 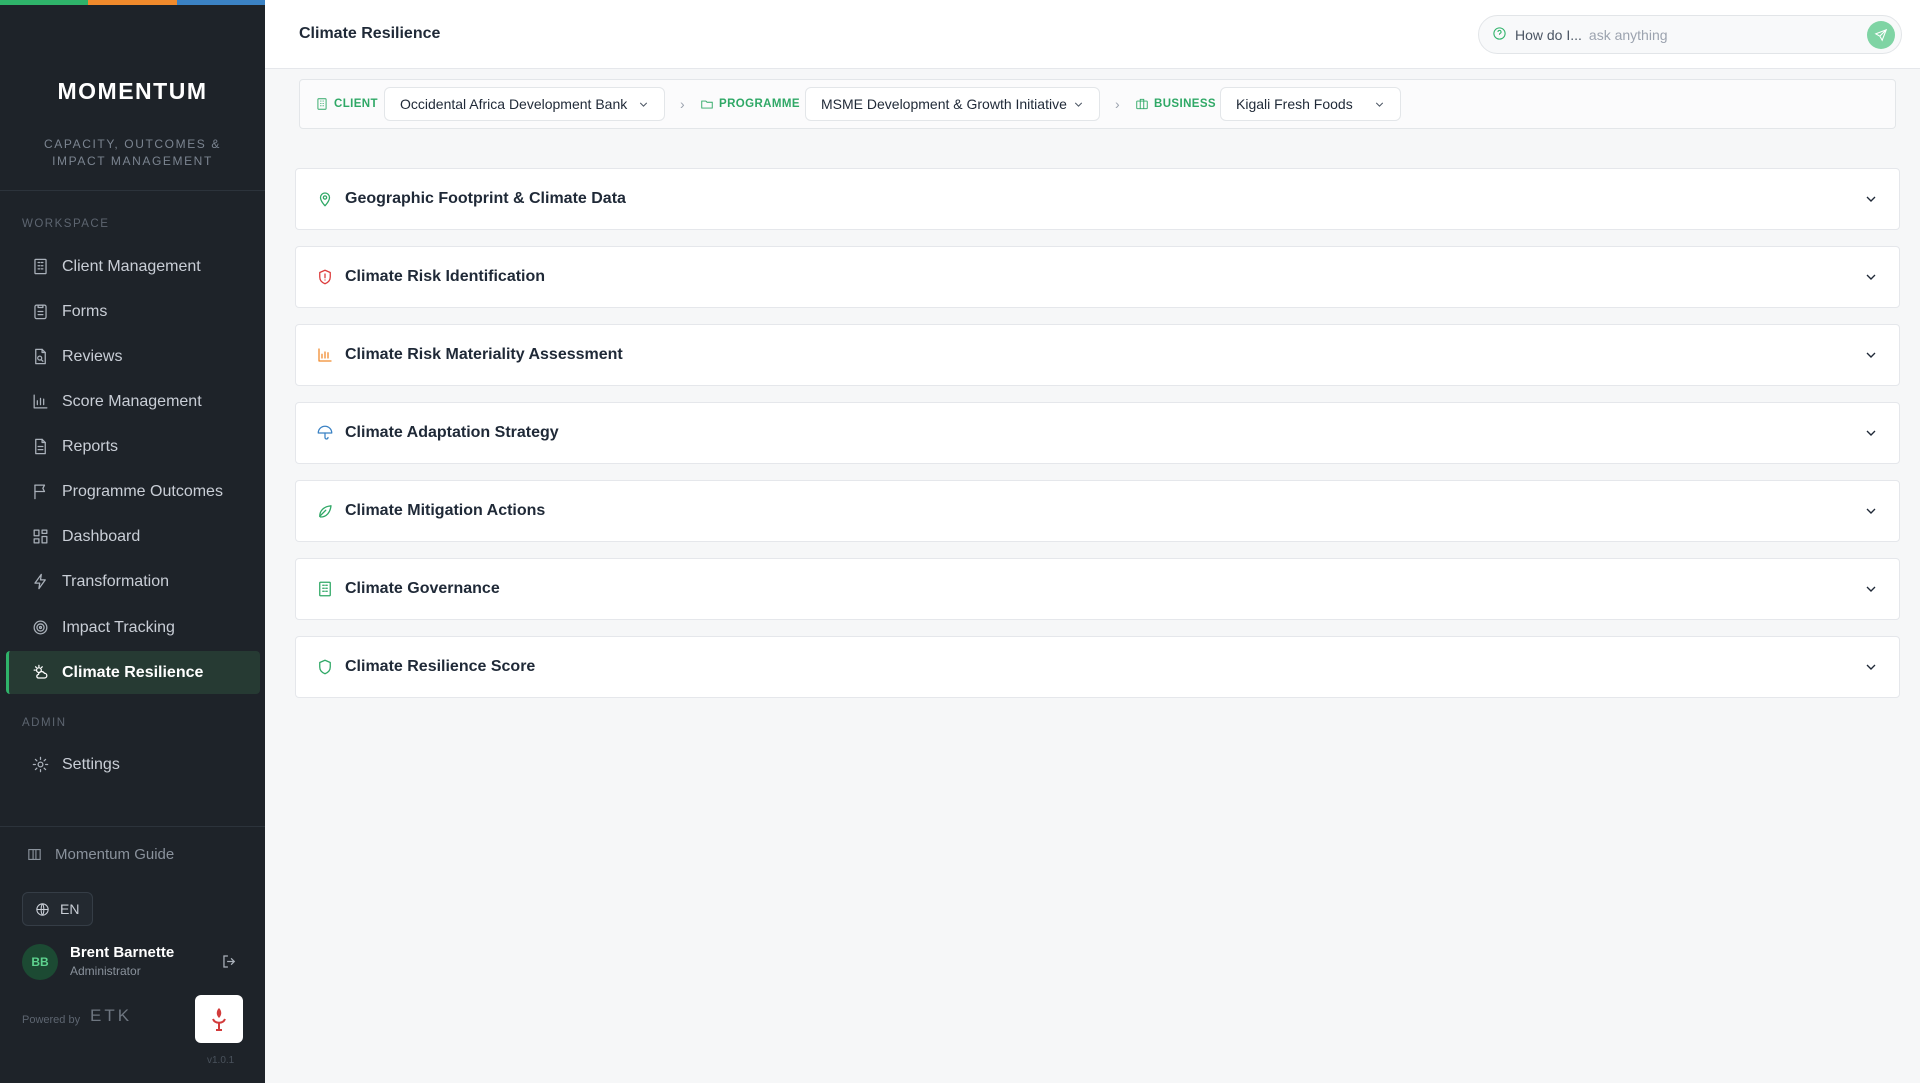 I want to click on sidebar-item-label: Settings, so click(x=91, y=764).